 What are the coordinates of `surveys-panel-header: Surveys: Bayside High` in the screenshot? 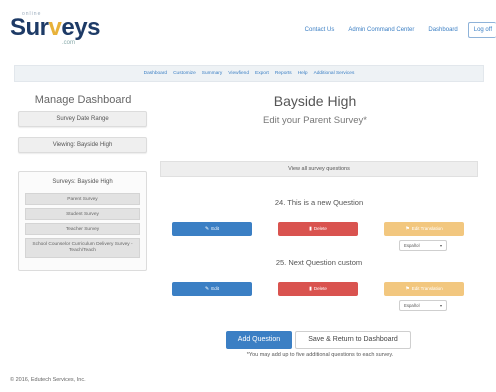 It's located at (82, 182).